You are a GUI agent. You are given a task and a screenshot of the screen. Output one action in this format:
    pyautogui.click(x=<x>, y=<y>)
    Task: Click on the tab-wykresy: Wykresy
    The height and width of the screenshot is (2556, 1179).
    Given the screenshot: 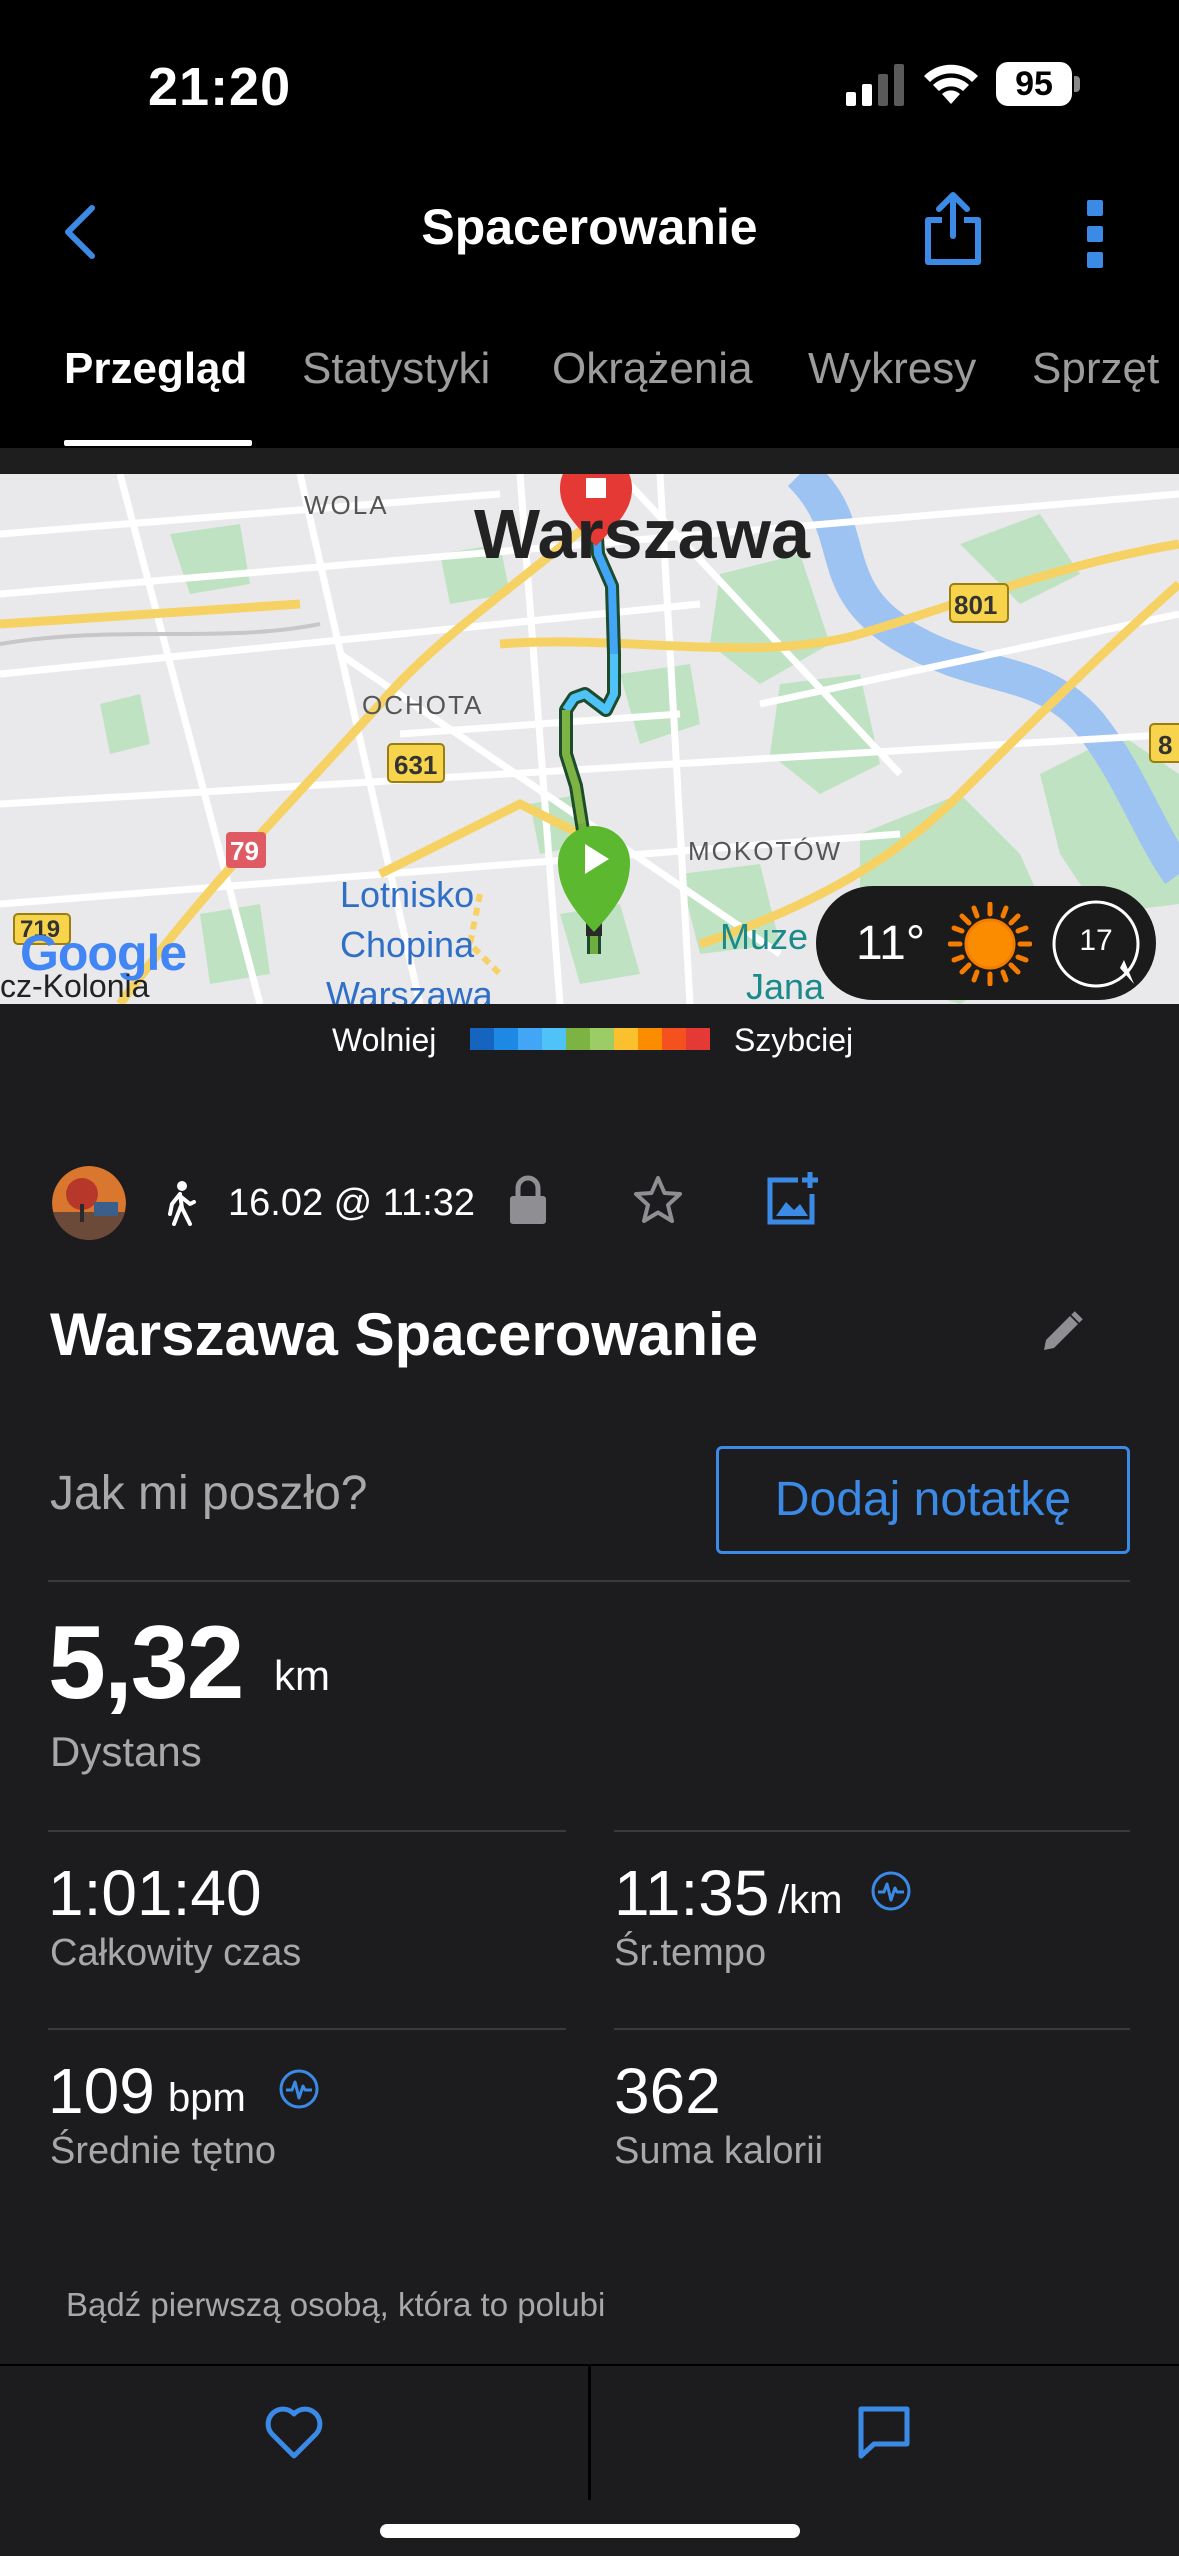 What is the action you would take?
    pyautogui.click(x=892, y=369)
    